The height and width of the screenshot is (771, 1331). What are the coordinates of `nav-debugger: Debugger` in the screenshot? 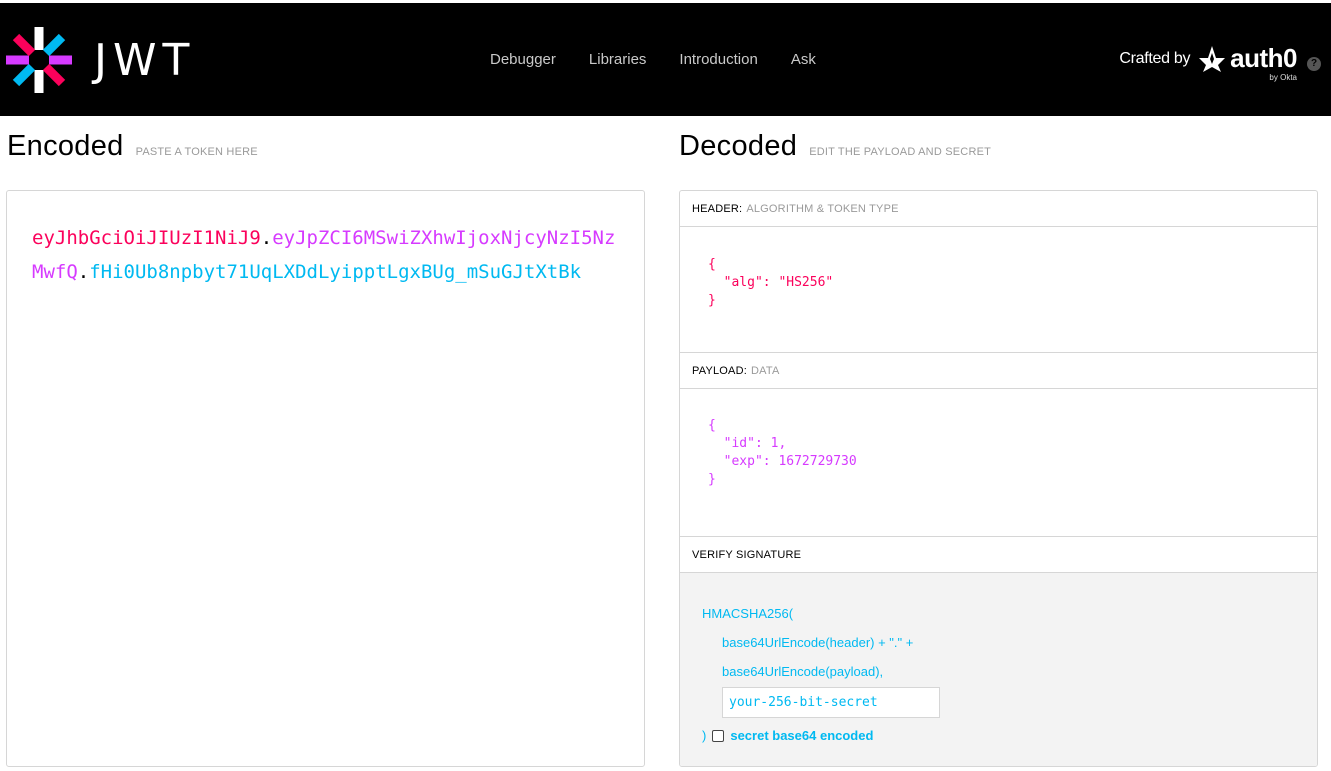 It's located at (523, 59).